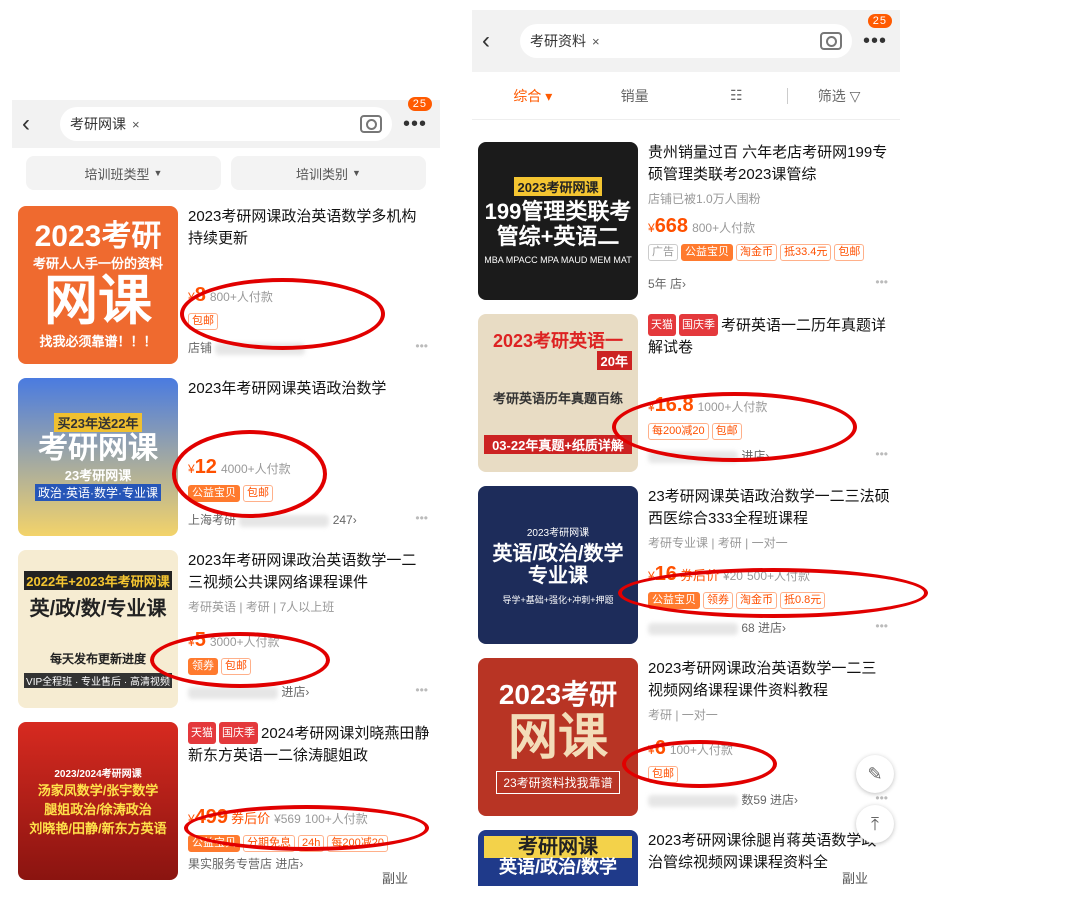 The image size is (1089, 908). I want to click on product-title: 天猫 国庆季 2024考研网课刘晓燕田静新东方英语一二徐涛腿姐政, so click(309, 744).